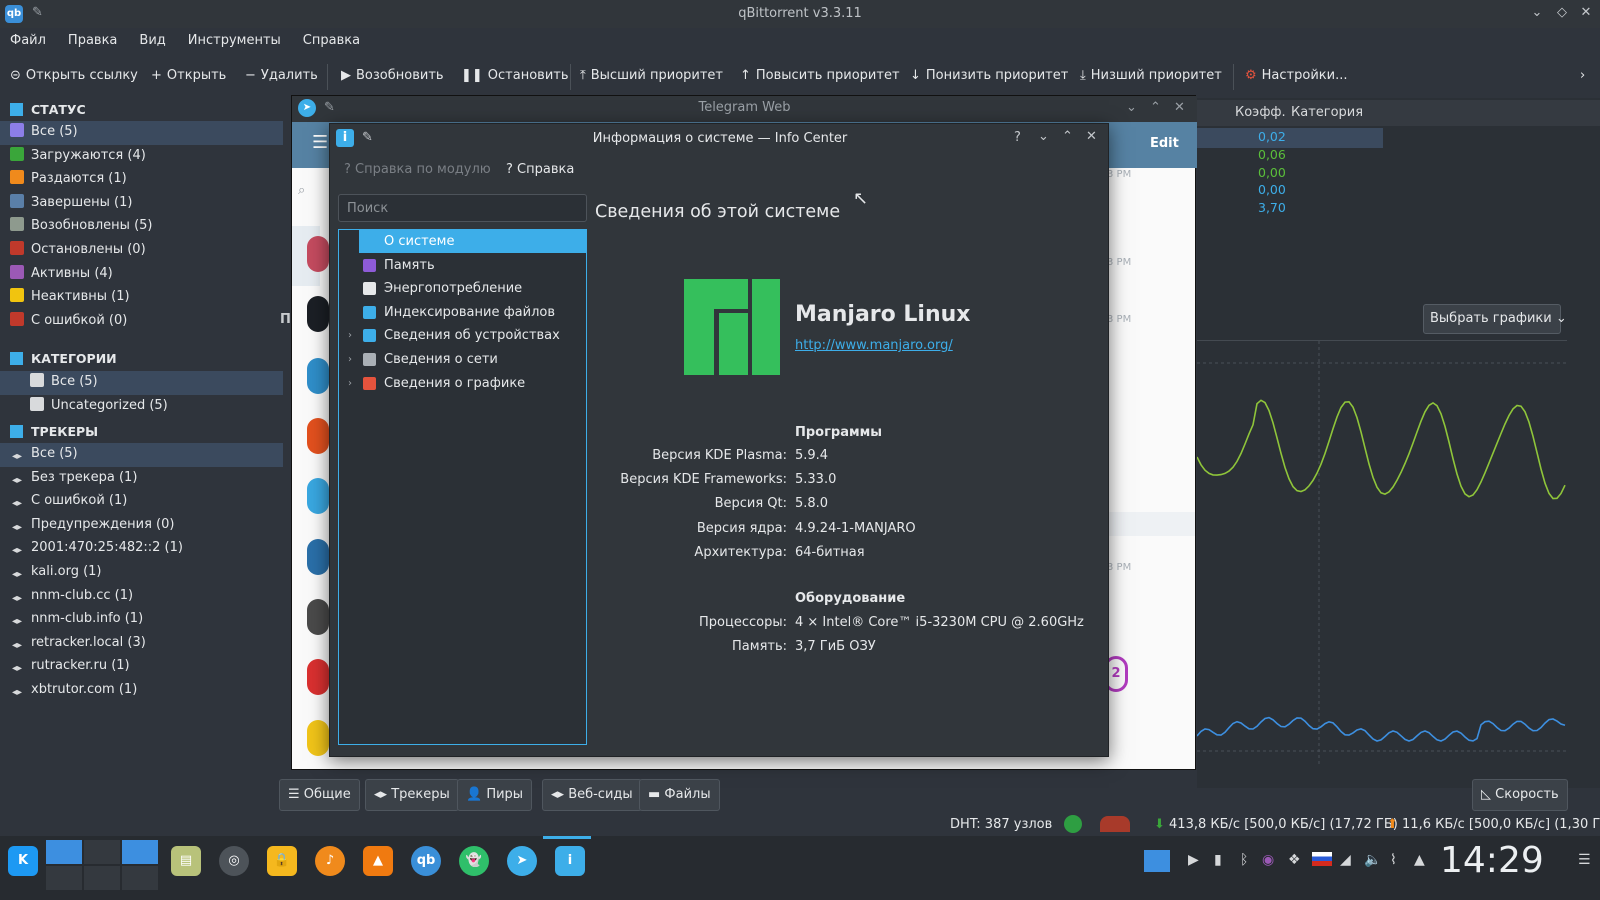 The image size is (1600, 900). What do you see at coordinates (1294, 860) in the screenshot?
I see `dropbox-icon: ❖` at bounding box center [1294, 860].